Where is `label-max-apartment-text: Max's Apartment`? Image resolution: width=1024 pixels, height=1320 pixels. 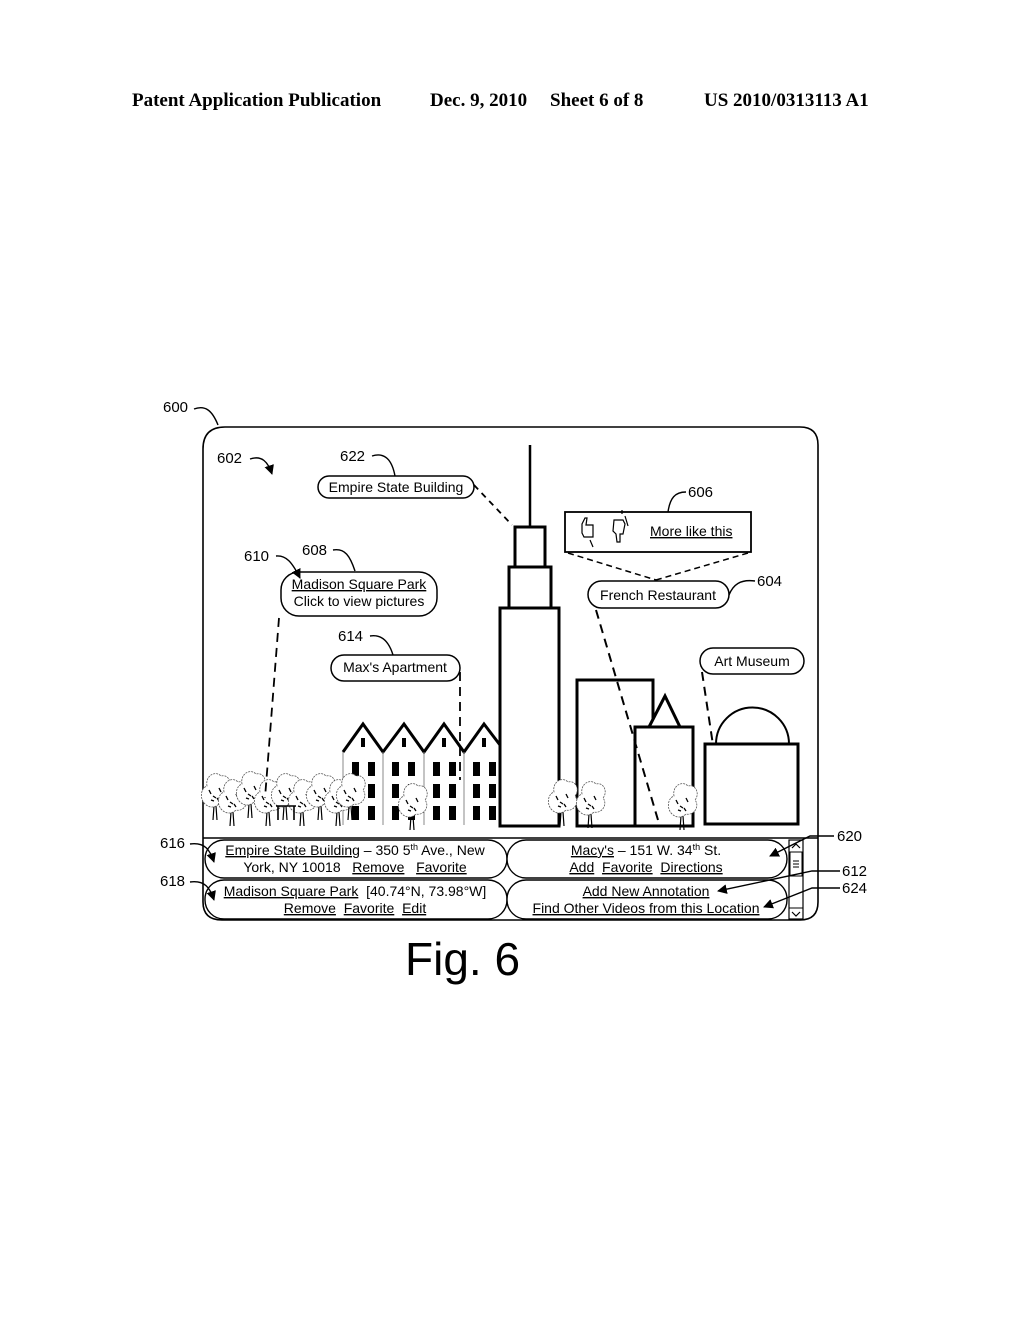
label-max-apartment-text: Max's Apartment is located at coordinates (395, 667).